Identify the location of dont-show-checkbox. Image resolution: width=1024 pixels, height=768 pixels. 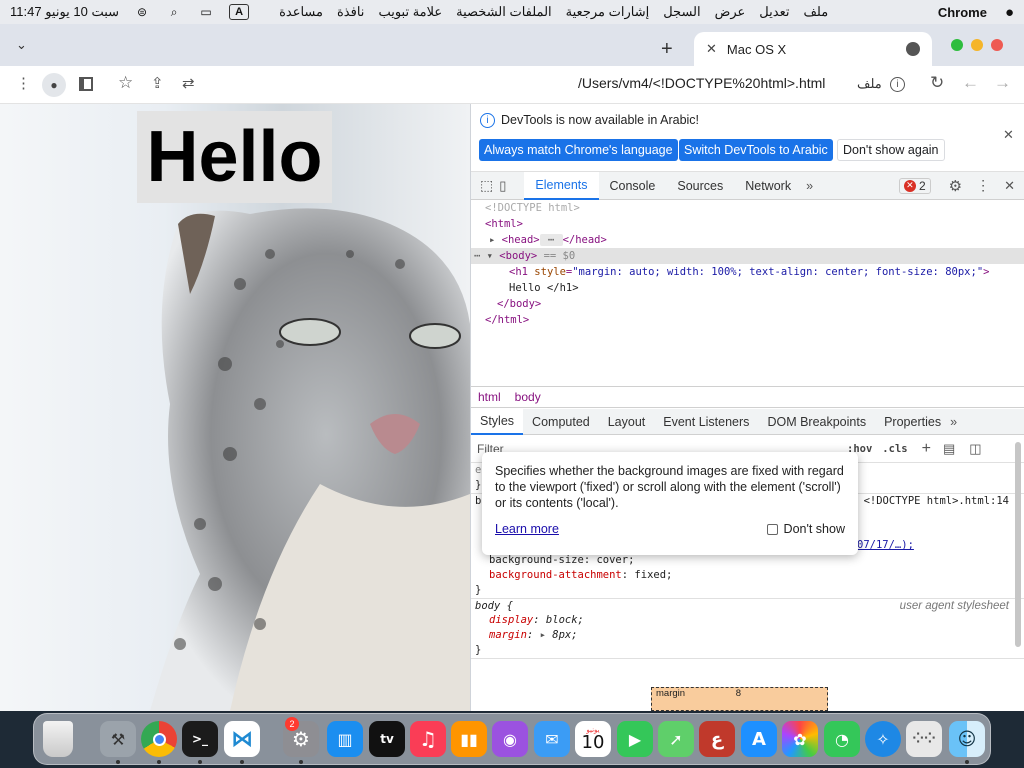
(772, 529).